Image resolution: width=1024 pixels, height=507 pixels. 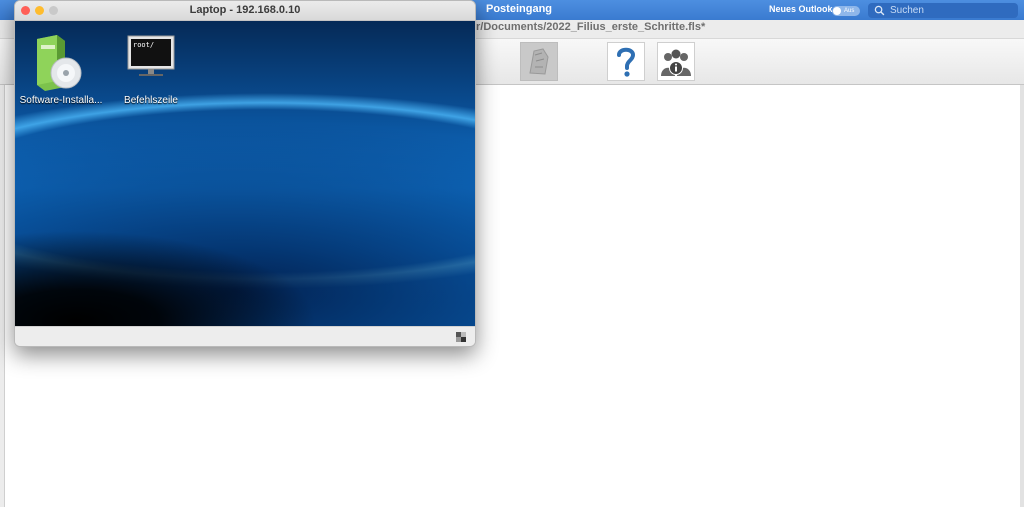 I want to click on help-icon, so click(x=626, y=62).